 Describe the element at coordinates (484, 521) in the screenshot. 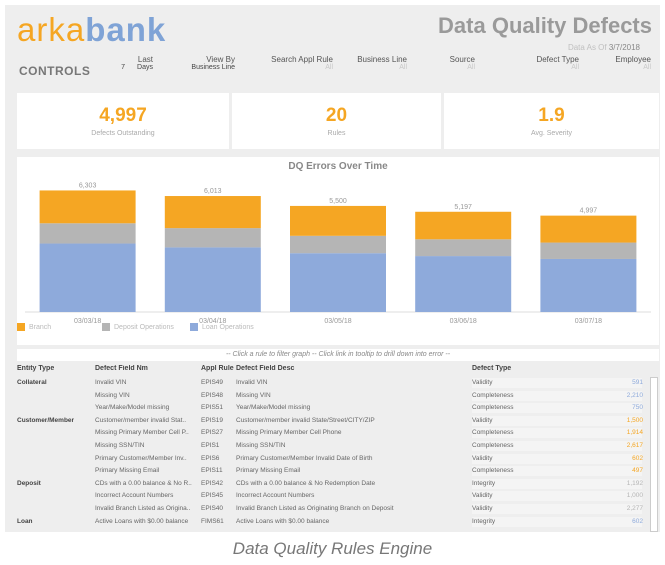

I see `cell-defect-type: Integrity` at that location.